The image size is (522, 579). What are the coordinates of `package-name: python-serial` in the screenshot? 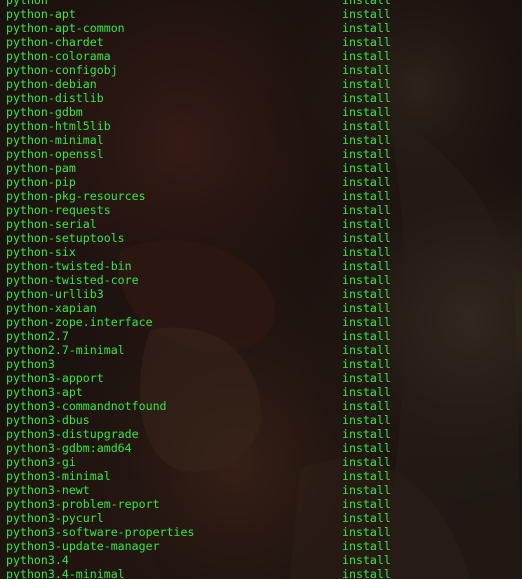 It's located at (51, 224).